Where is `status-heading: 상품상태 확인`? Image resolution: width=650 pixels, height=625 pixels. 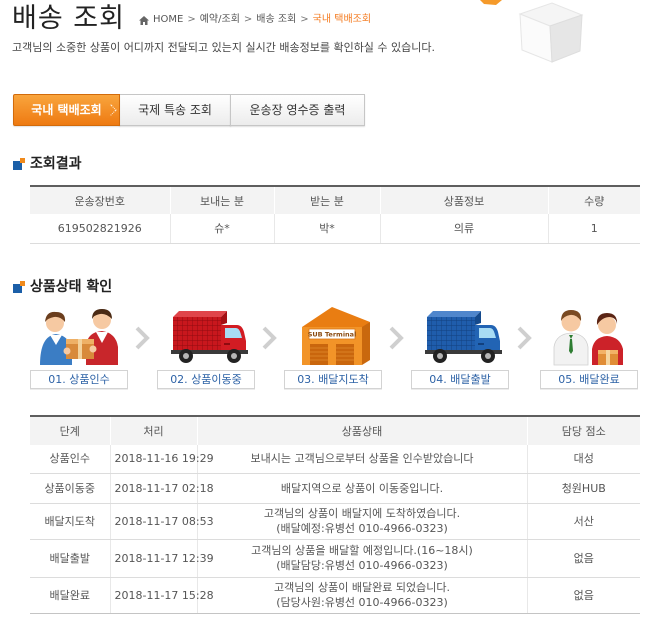
status-heading: 상품상태 확인 is located at coordinates (62, 287).